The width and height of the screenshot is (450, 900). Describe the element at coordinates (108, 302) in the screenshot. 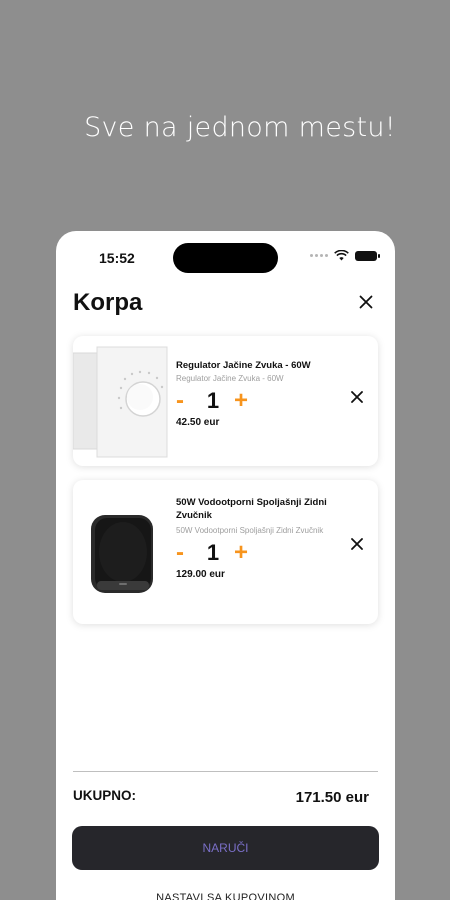

I see `page-title: Korpa` at that location.